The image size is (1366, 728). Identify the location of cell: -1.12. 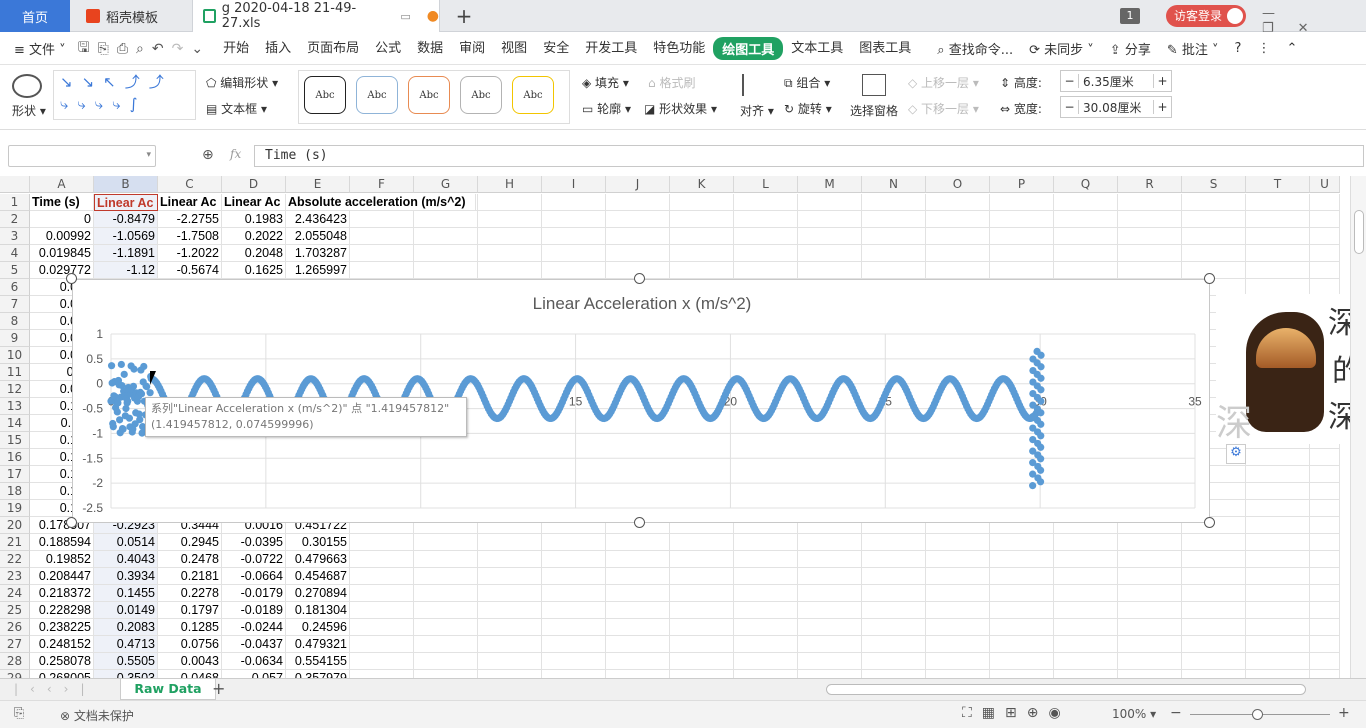
(126, 270).